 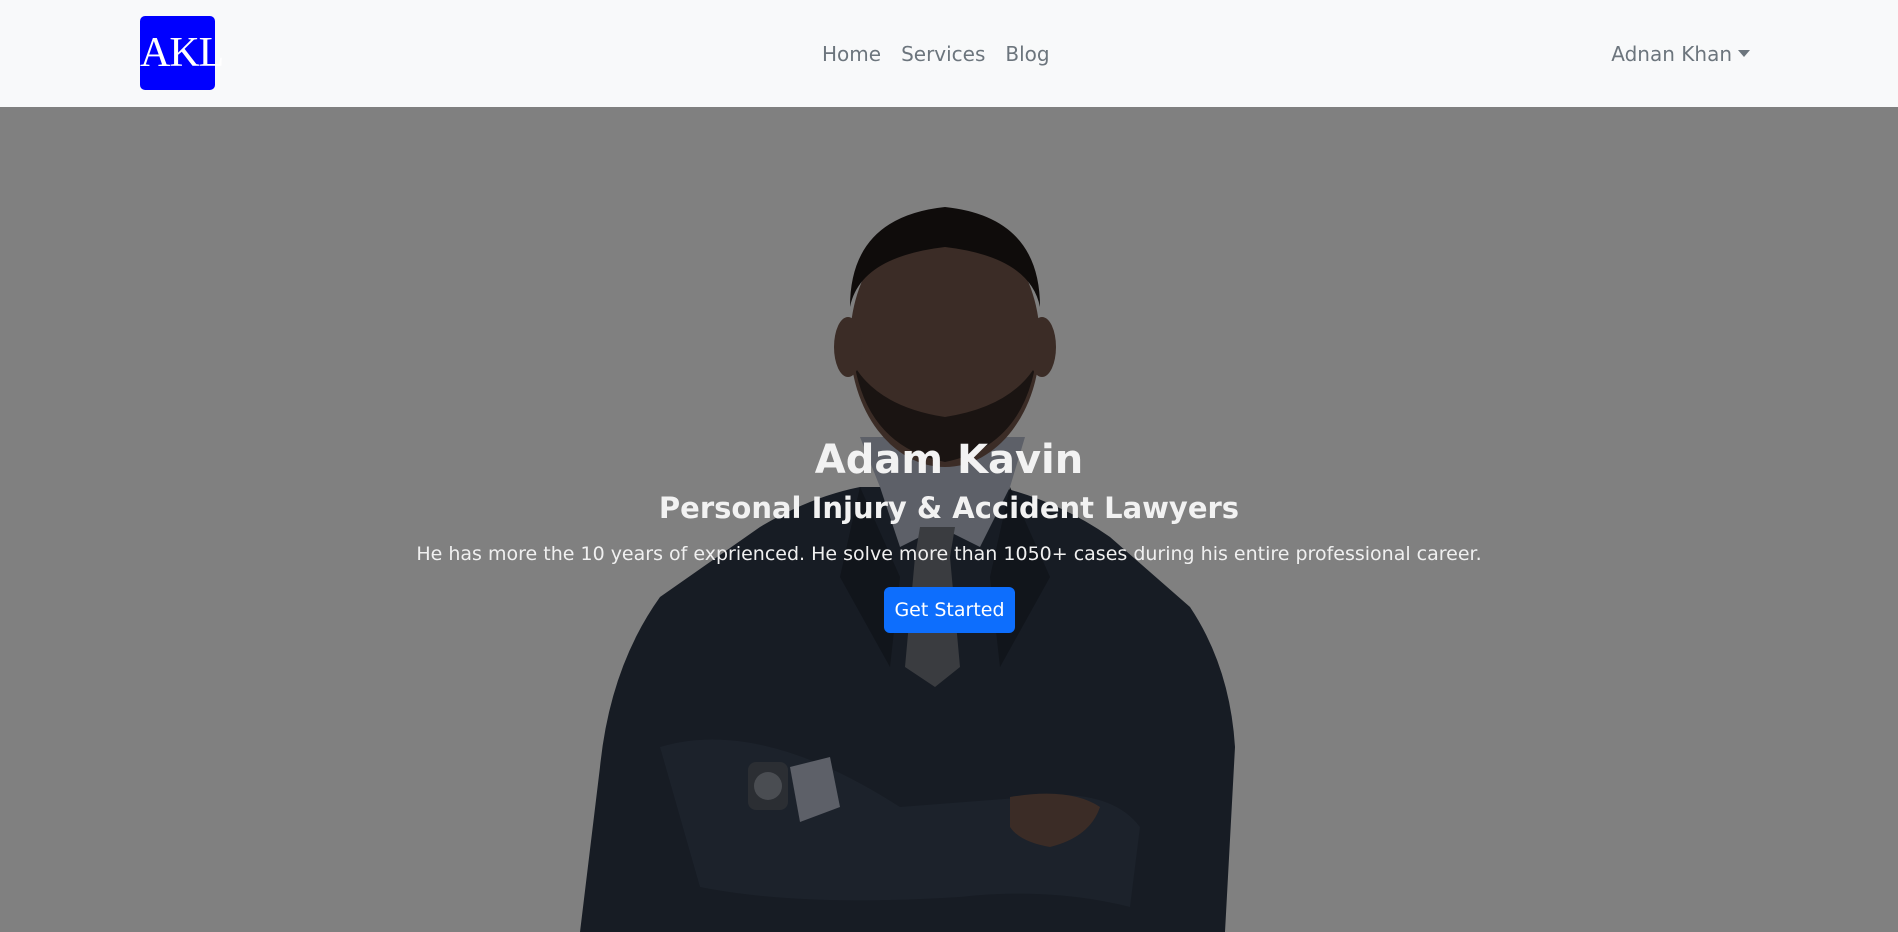 What do you see at coordinates (943, 54) in the screenshot?
I see `nav-link-services: Services` at bounding box center [943, 54].